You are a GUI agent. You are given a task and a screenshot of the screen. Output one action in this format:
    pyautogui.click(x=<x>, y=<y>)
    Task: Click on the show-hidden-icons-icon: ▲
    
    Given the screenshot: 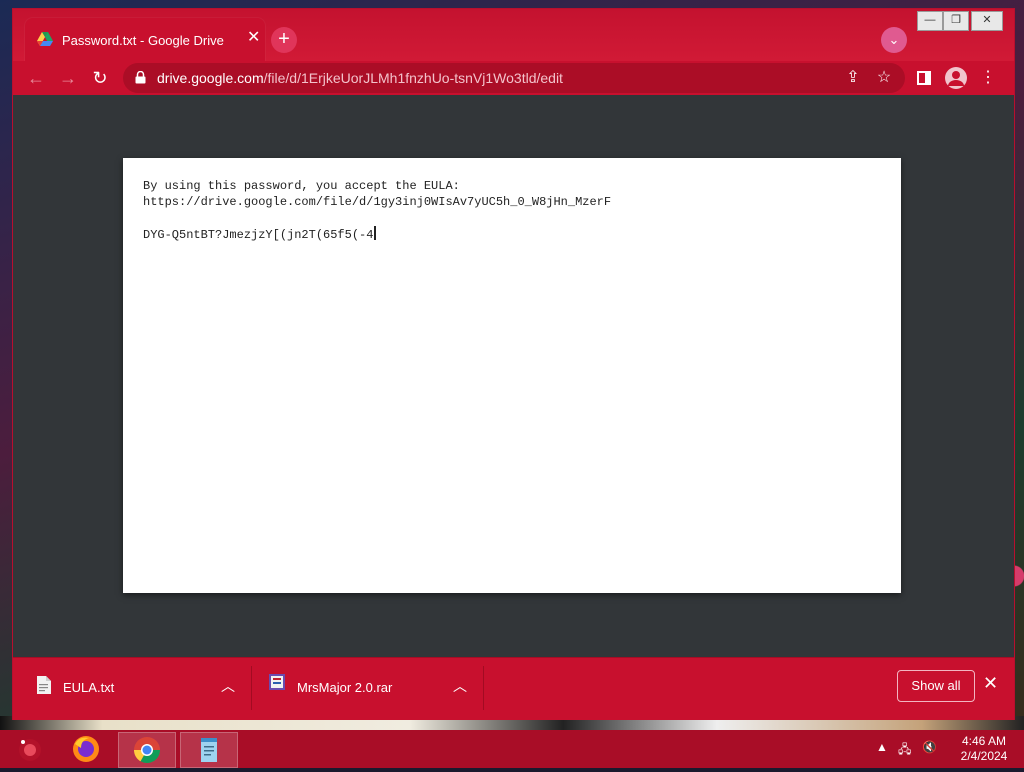 What is the action you would take?
    pyautogui.click(x=882, y=747)
    